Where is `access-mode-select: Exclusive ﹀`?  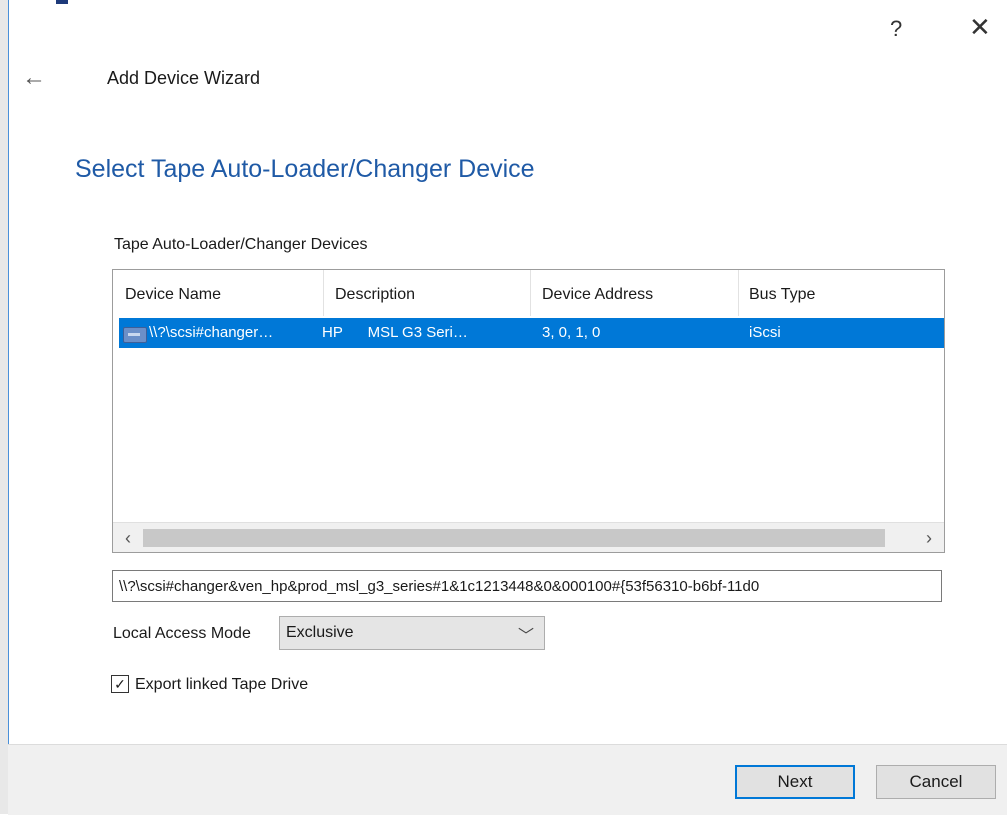
access-mode-select: Exclusive ﹀ is located at coordinates (412, 633).